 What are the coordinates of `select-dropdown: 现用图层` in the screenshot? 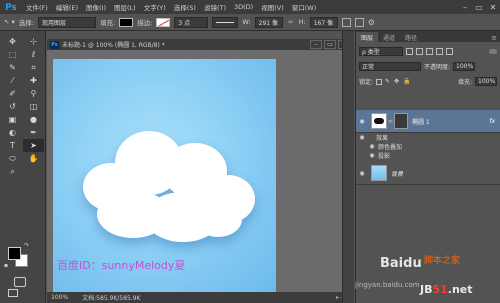 It's located at (66, 22).